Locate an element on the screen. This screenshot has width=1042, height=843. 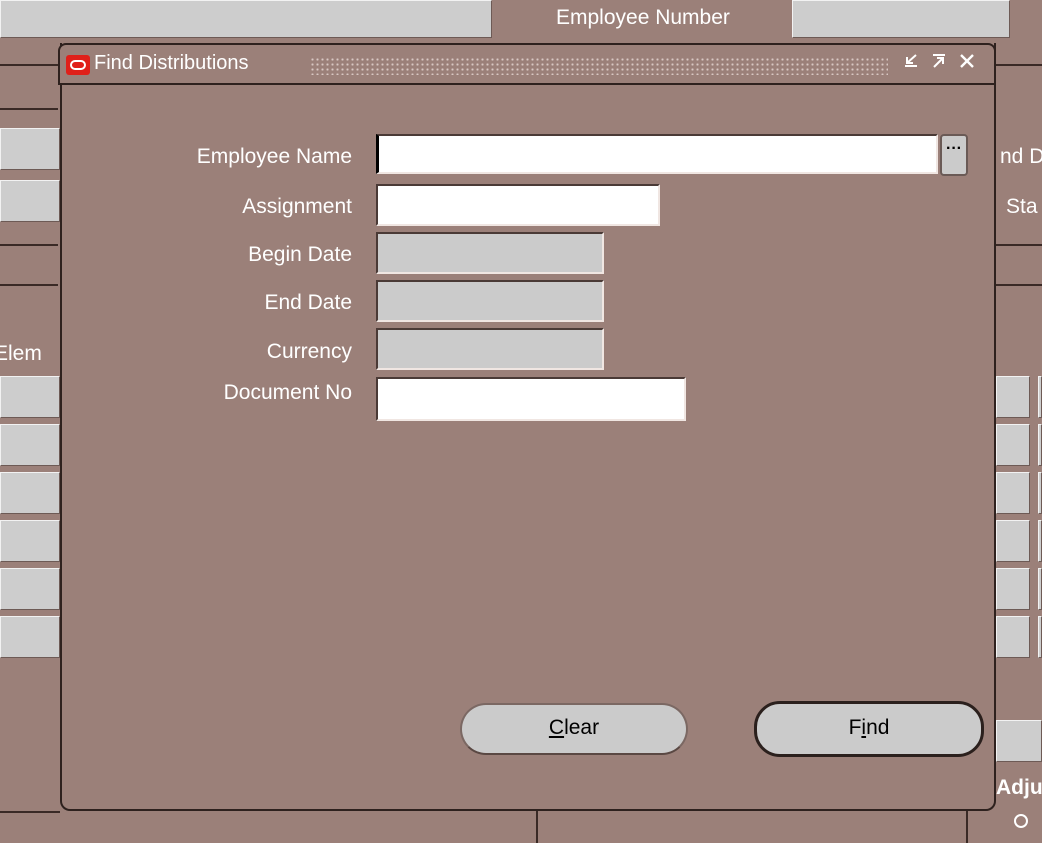
adjust-label-partial: Adju is located at coordinates (1019, 787).